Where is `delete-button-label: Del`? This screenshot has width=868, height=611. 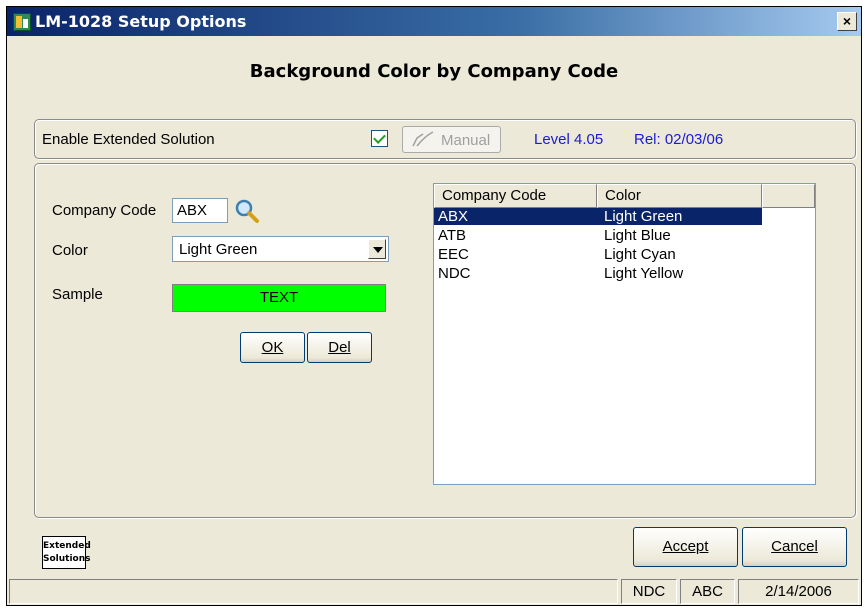 delete-button-label: Del is located at coordinates (339, 347).